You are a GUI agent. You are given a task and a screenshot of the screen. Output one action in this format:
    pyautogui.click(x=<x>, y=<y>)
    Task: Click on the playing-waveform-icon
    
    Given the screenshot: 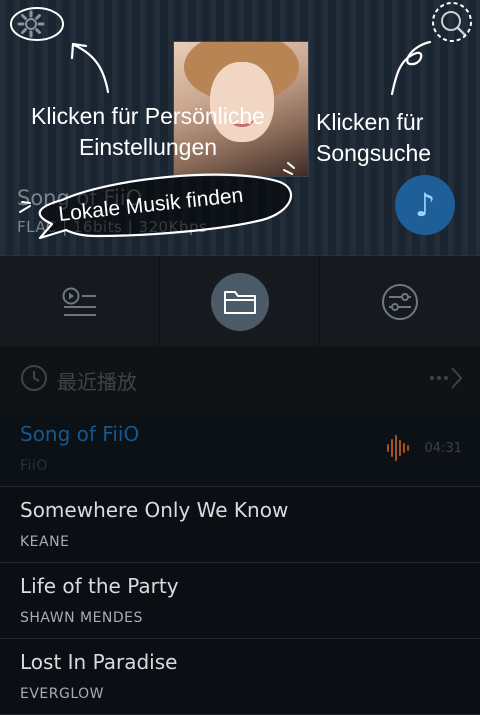 What is the action you would take?
    pyautogui.click(x=398, y=448)
    